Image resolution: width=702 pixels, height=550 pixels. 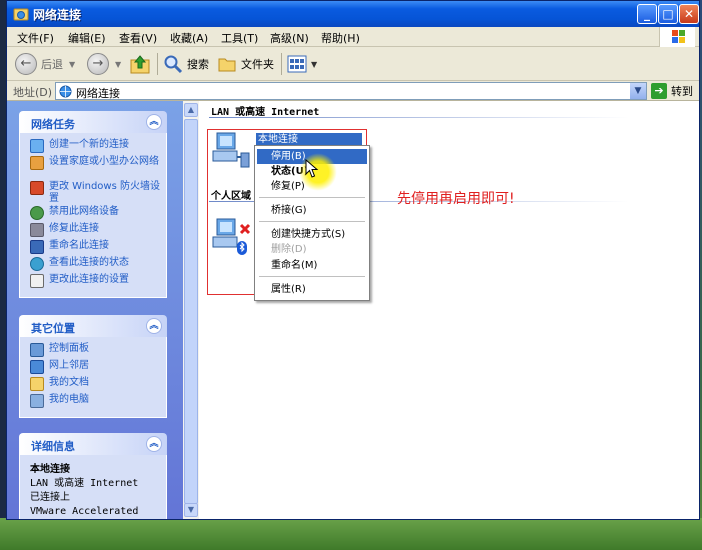 I want to click on place-label: 控制面板, so click(x=69, y=348).